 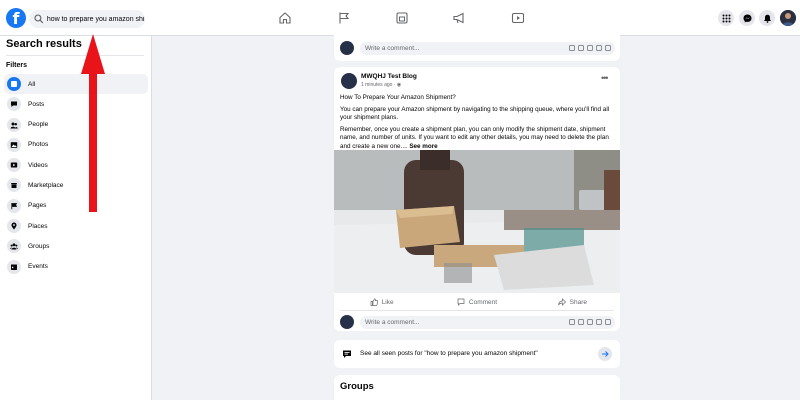 I want to click on share-button: Share, so click(x=572, y=302).